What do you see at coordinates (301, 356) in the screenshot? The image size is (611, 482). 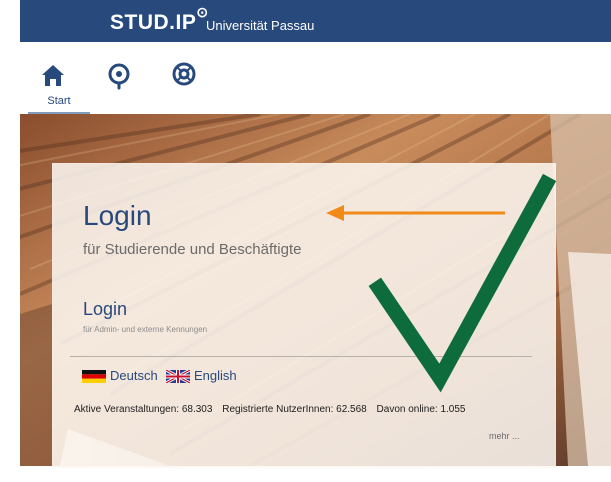 I see `card-divider` at bounding box center [301, 356].